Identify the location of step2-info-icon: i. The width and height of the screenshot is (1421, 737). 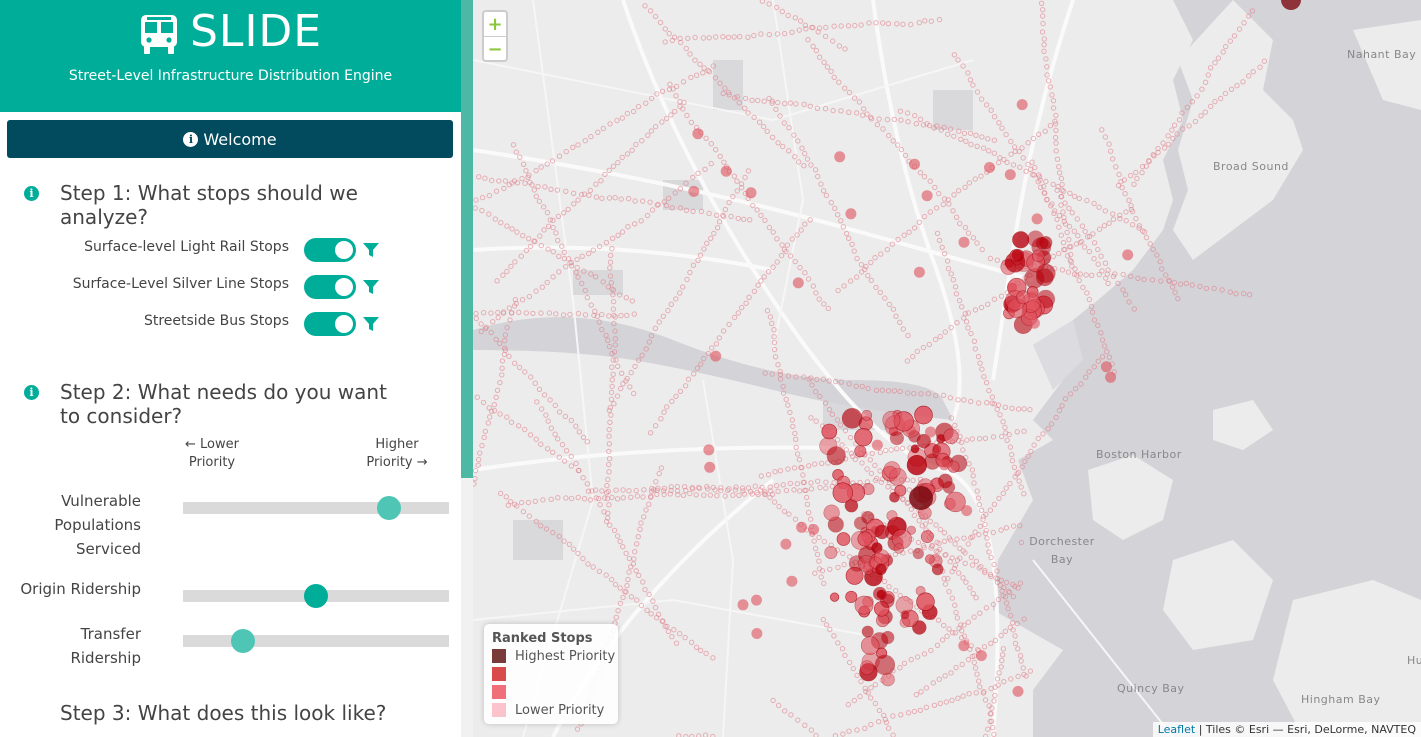
(31, 392).